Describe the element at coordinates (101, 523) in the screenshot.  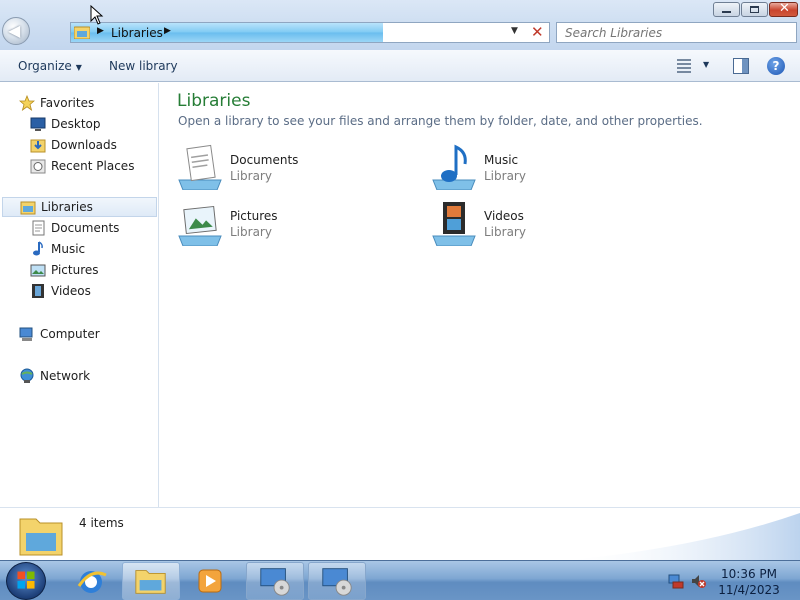
I see `item-count: 4 items` at that location.